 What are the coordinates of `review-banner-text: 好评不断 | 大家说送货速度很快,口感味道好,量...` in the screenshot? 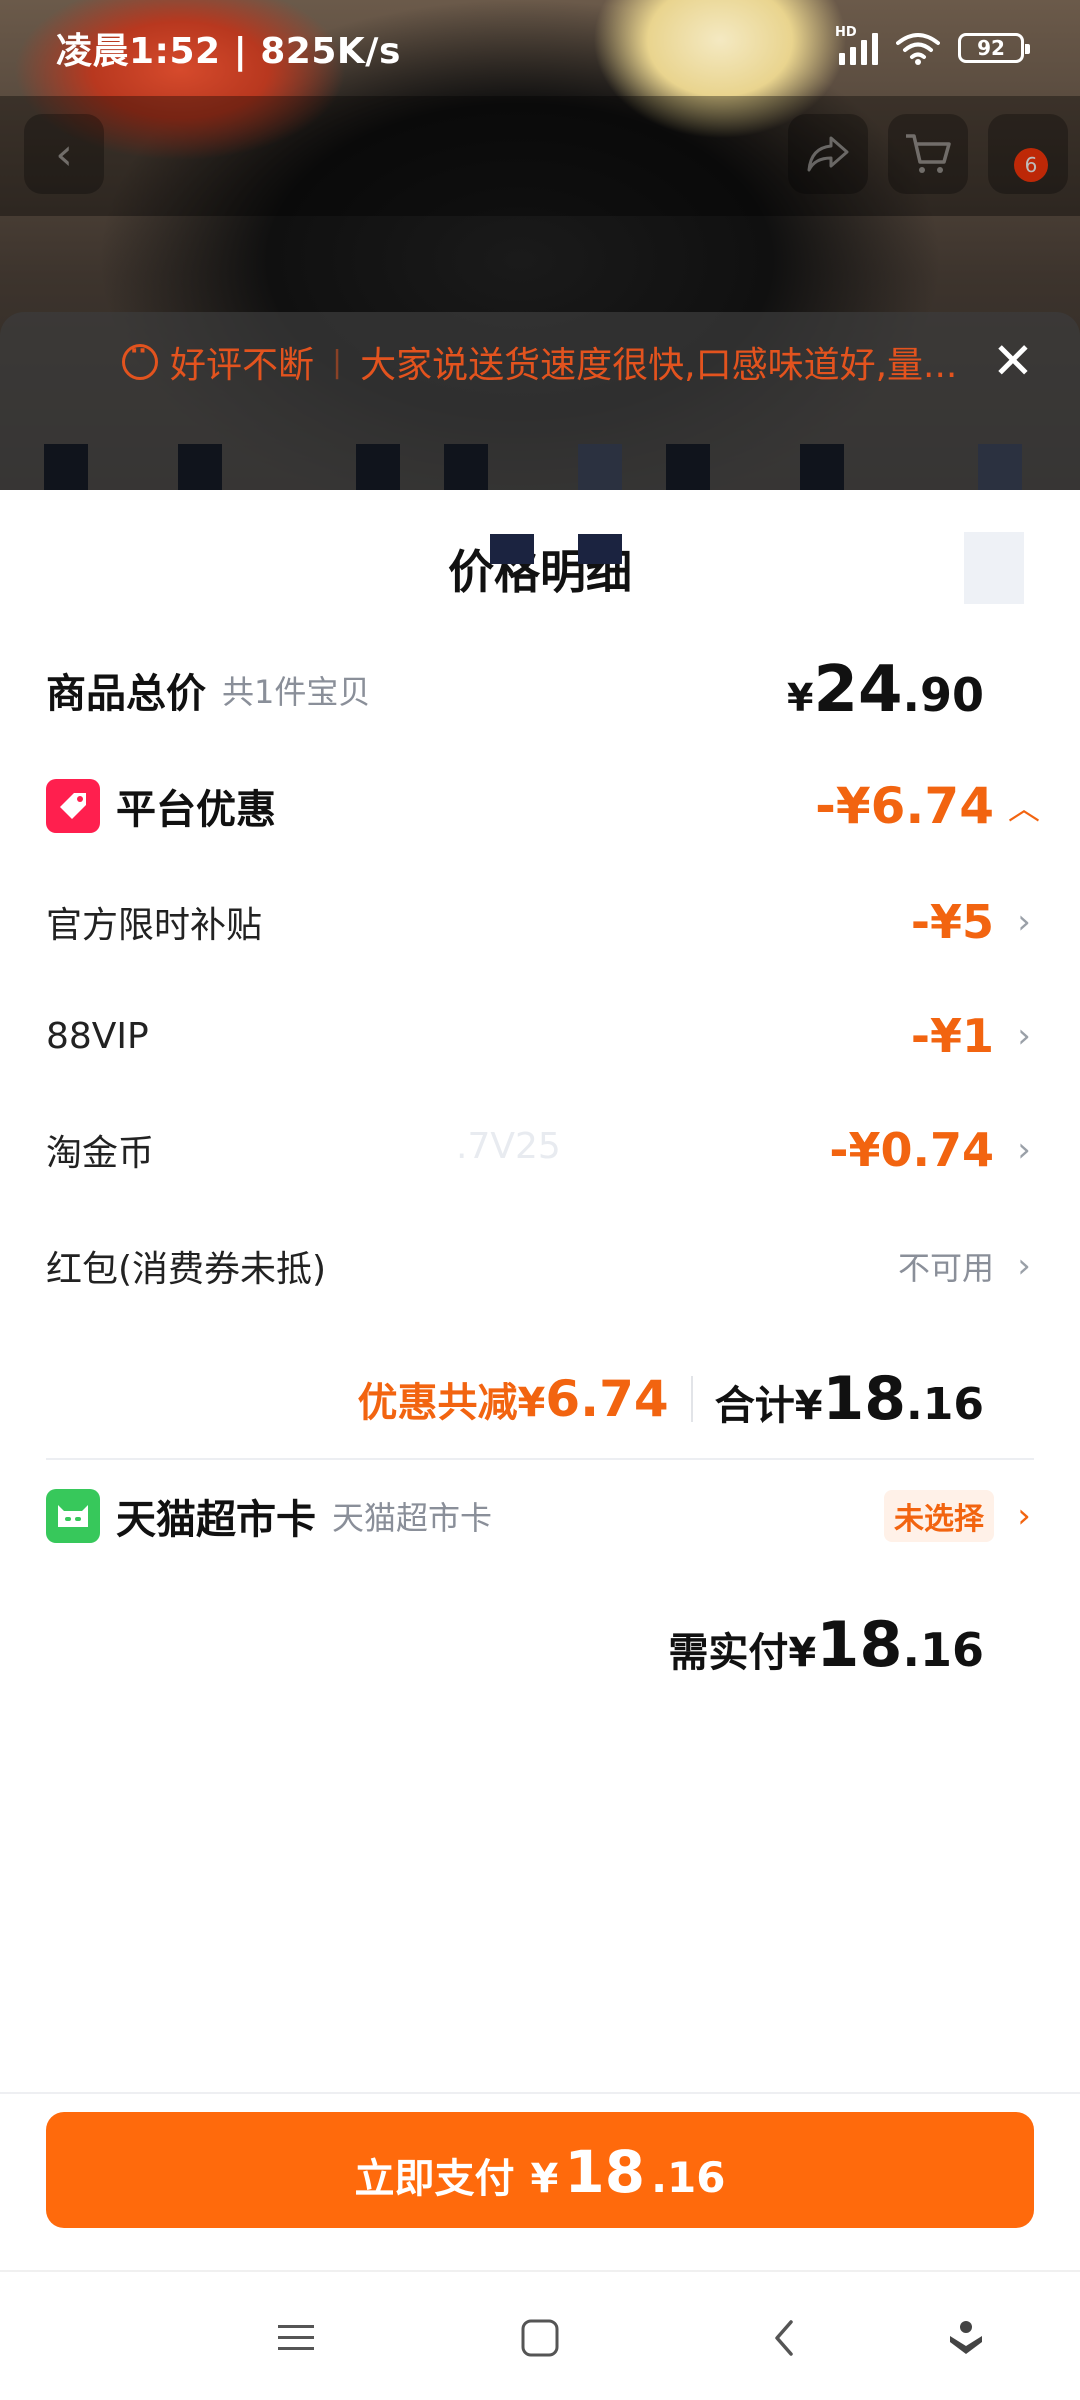 It's located at (541, 362).